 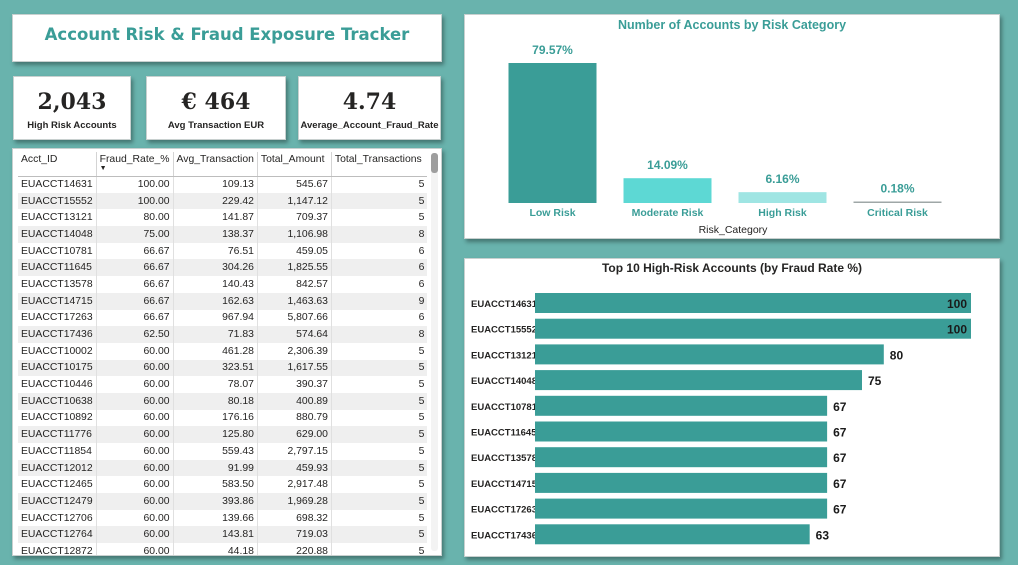 I want to click on table-row: EUACCT11776 60.00 125.80 629.00 5, so click(x=223, y=434).